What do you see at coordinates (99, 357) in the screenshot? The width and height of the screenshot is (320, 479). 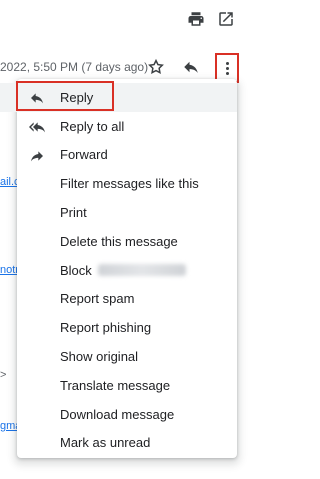 I see `menu-item-label: Show original` at bounding box center [99, 357].